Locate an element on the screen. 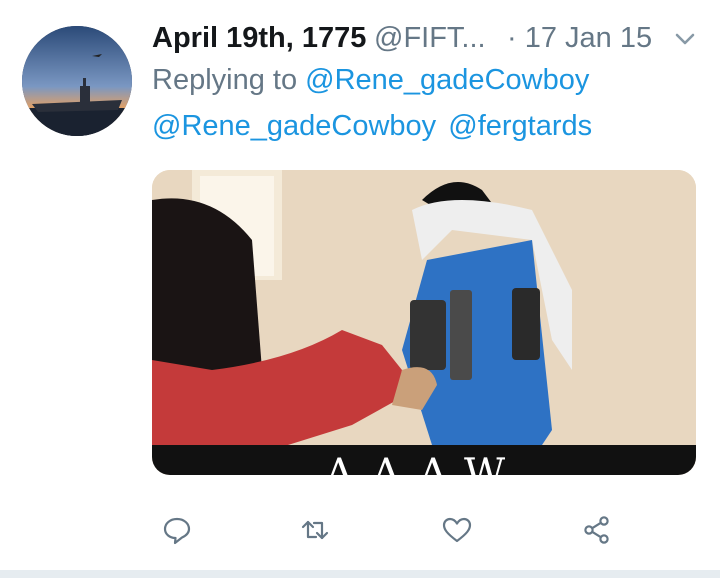 This screenshot has width=720, height=578. tweet-actions is located at coordinates (385, 530).